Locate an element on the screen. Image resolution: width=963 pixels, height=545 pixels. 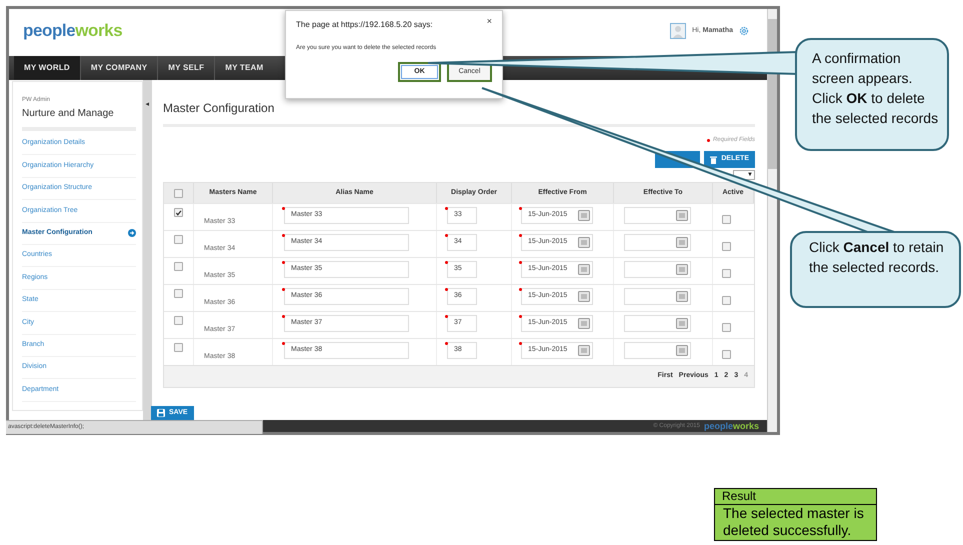
footer-logo: peopleworks is located at coordinates (731, 426).